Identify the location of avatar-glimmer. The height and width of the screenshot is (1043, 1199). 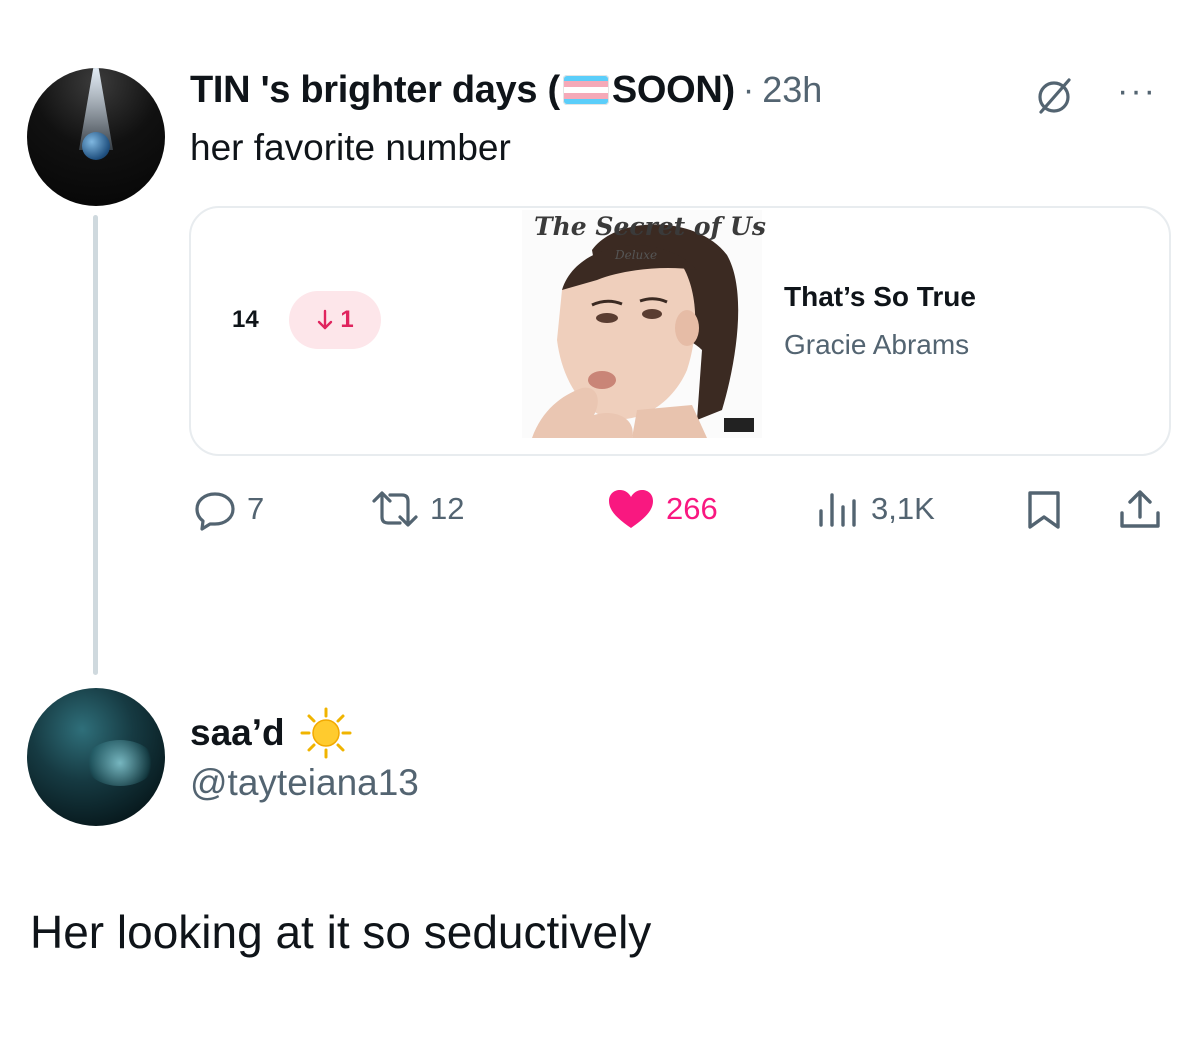
(120, 763).